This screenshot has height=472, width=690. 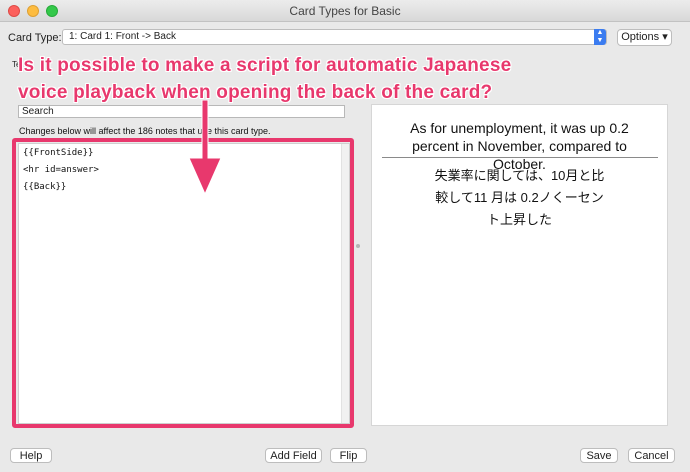 What do you see at coordinates (519, 197) in the screenshot?
I see `preview-back-text: 失業率に関しては、10月と比較して11 月は 0.2ノくーセント上昇した` at bounding box center [519, 197].